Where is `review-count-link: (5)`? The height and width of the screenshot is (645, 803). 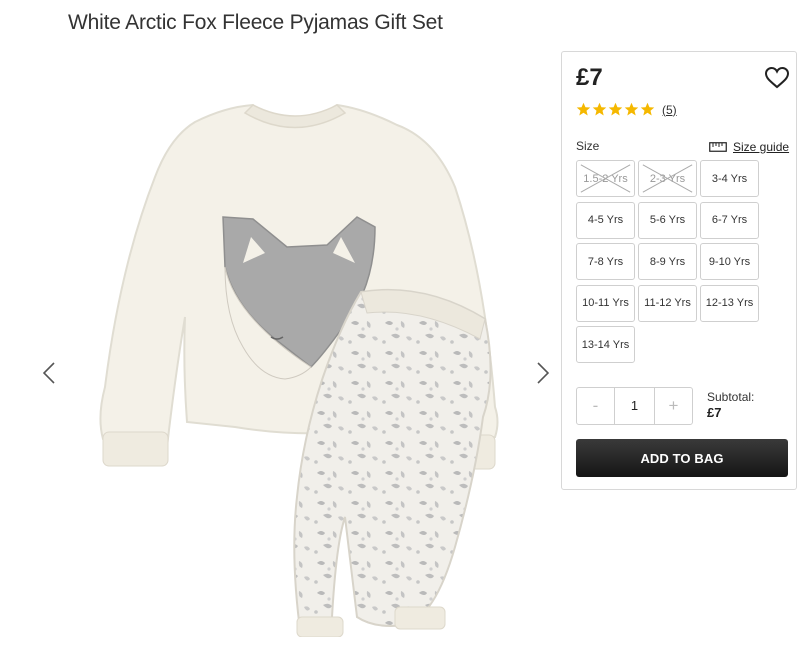
review-count-link: (5) is located at coordinates (669, 110).